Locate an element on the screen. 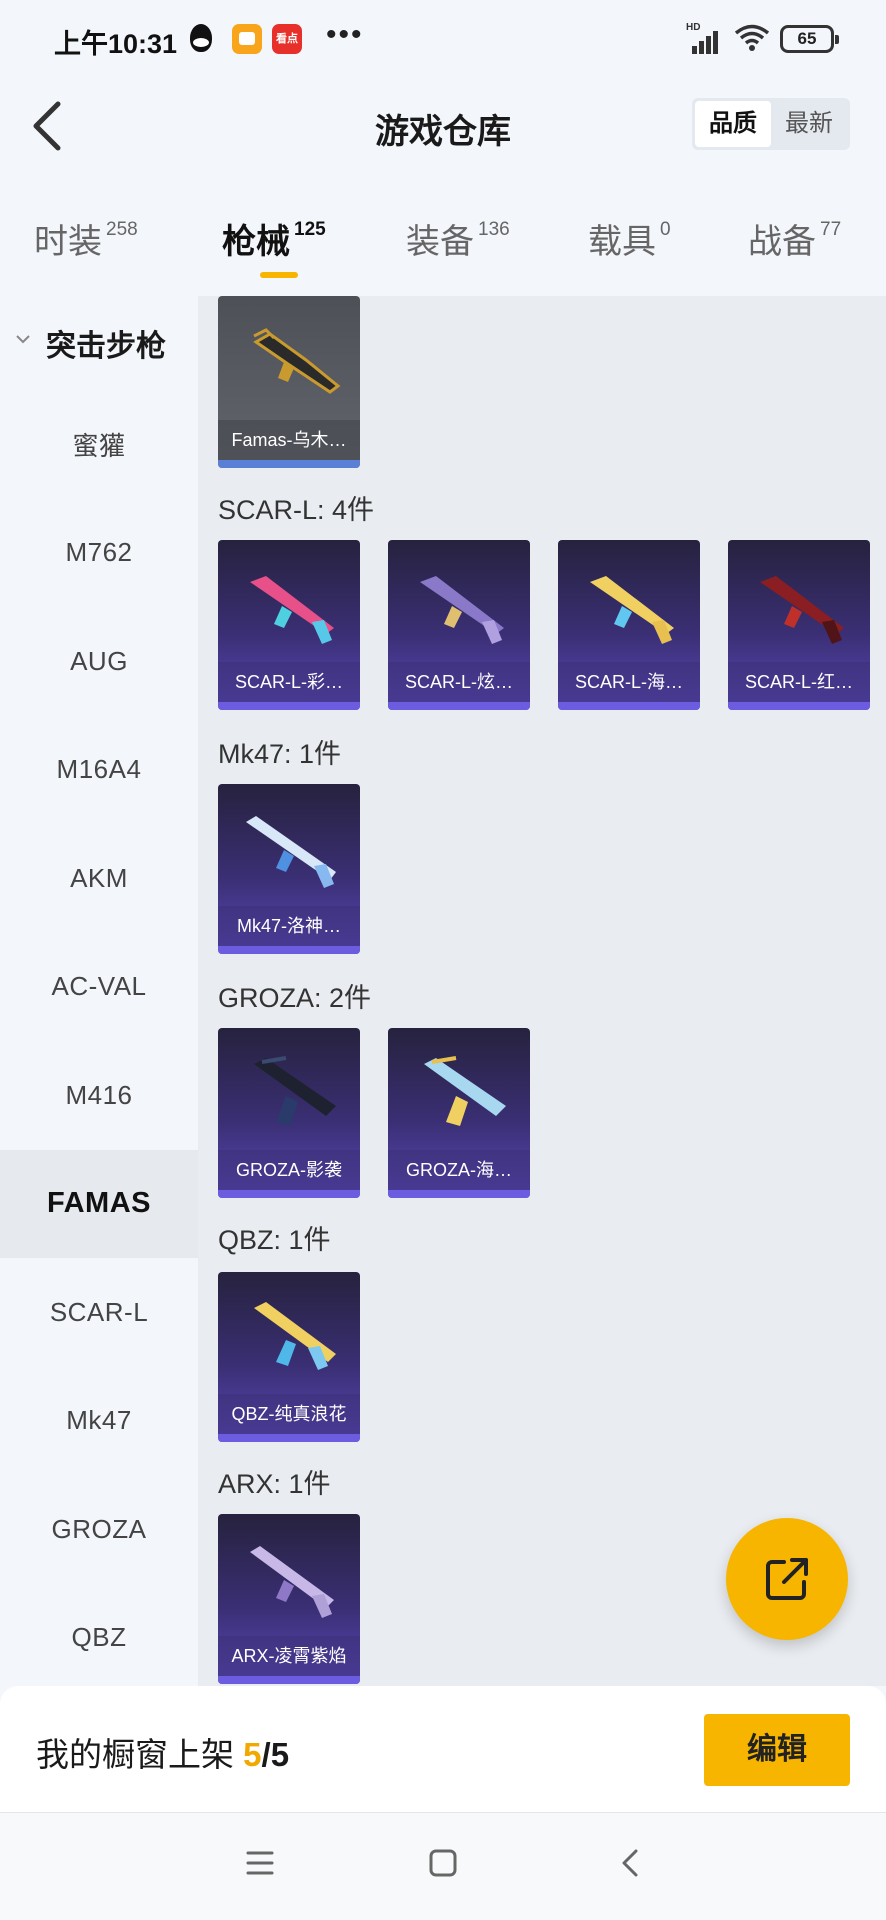  tab-count: 0 is located at coordinates (665, 229).